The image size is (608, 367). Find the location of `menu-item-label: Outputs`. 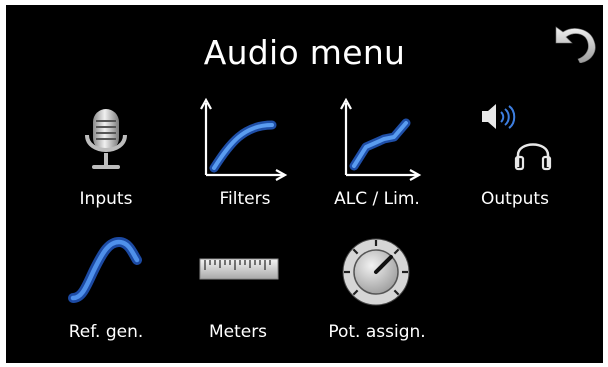

menu-item-label: Outputs is located at coordinates (515, 199).